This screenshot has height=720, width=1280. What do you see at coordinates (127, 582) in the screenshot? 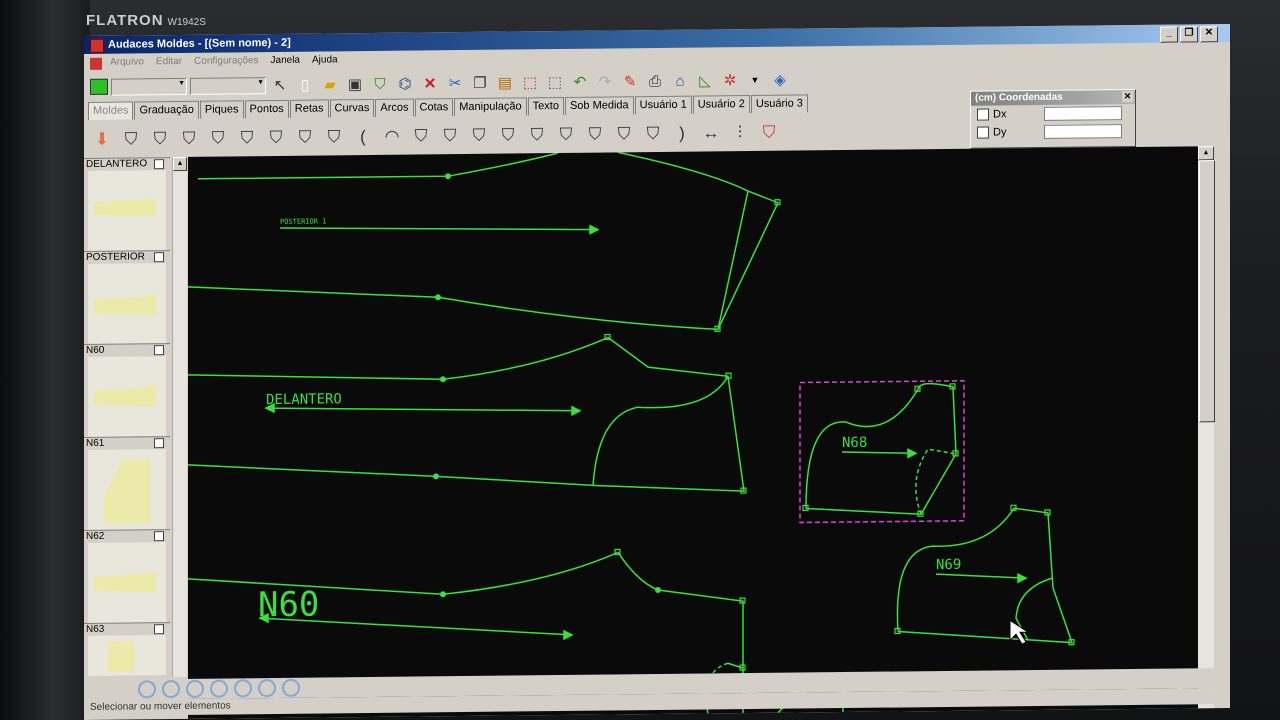
I see `thumbnail-n62` at bounding box center [127, 582].